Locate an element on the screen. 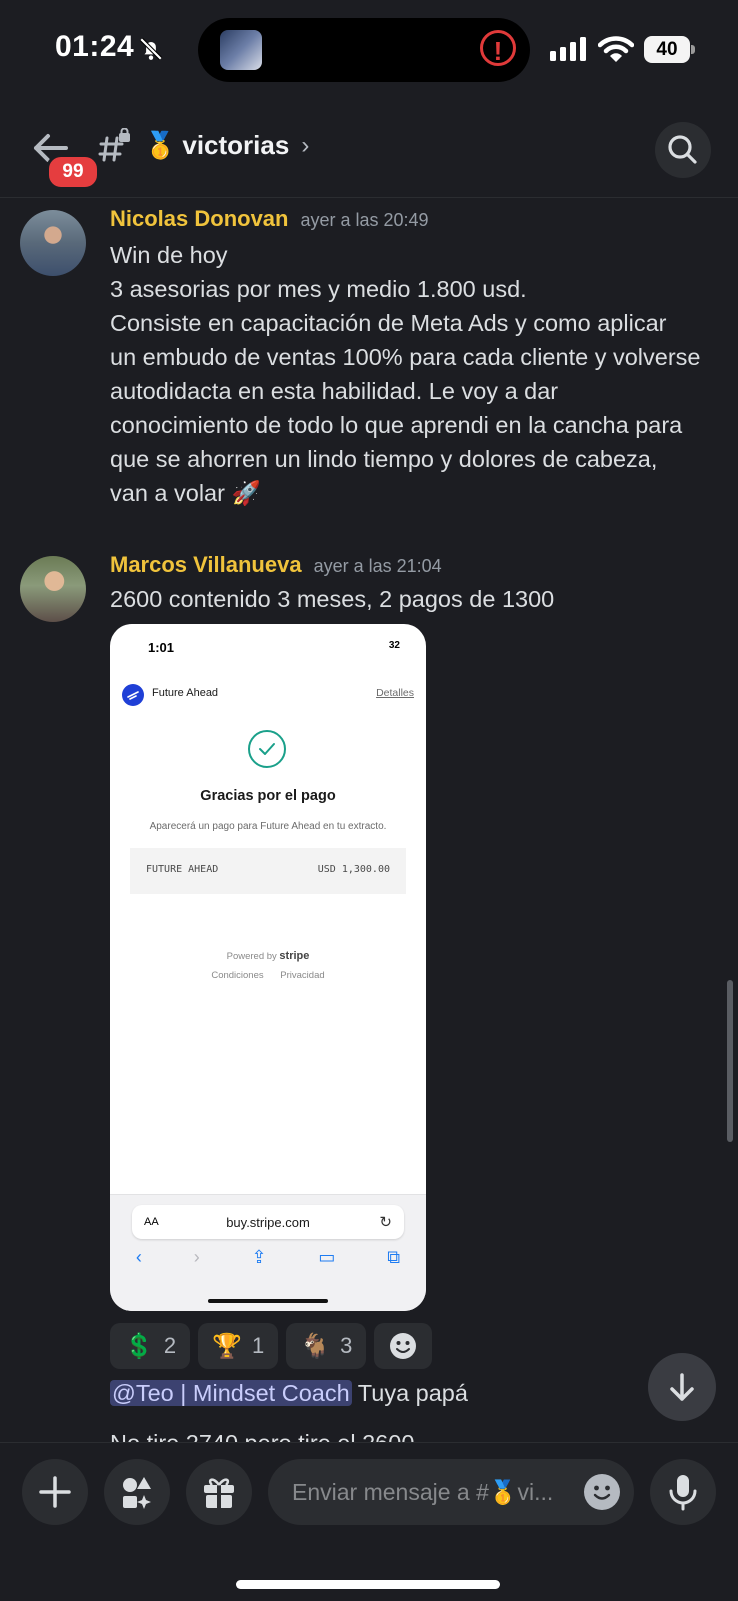 The height and width of the screenshot is (1601, 738). add-attachment-button is located at coordinates (55, 1492).